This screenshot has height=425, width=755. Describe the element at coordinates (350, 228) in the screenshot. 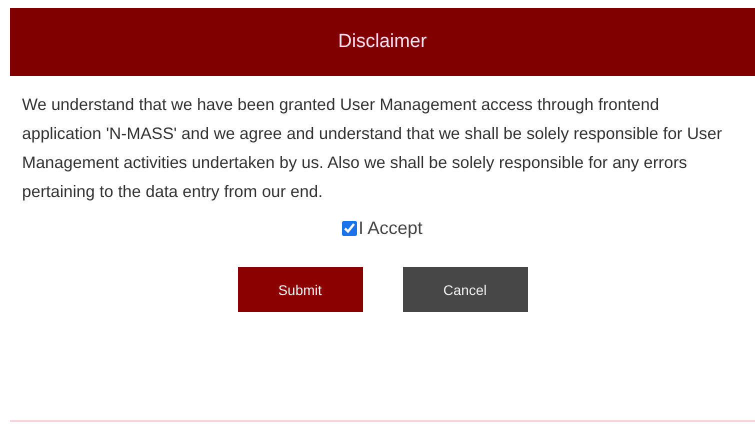

I see `accept-checkbox` at that location.